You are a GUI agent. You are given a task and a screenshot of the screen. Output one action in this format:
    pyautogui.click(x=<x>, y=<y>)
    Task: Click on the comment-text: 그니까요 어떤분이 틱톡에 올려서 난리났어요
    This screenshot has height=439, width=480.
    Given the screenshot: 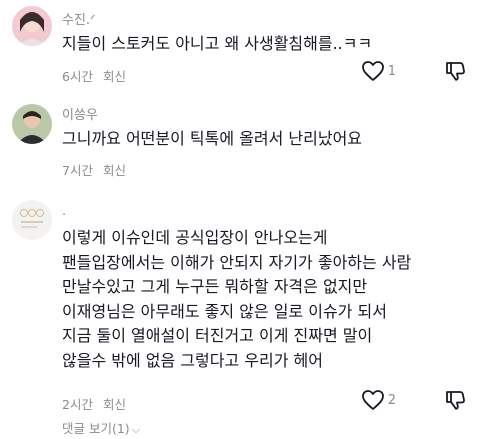 What is the action you would take?
    pyautogui.click(x=212, y=138)
    